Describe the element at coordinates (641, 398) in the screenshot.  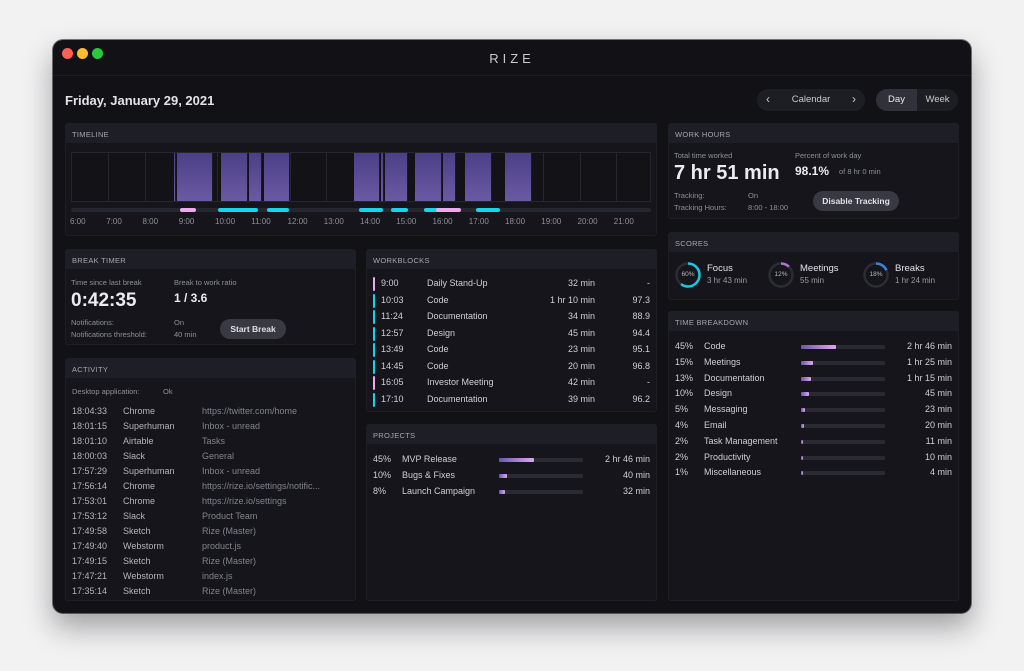
I see `workblock-score: 96.2` at that location.